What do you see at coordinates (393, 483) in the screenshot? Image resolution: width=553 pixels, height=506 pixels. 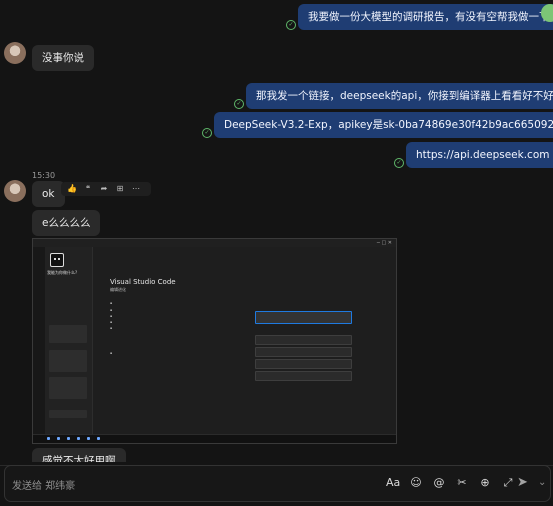 I see `font-icon: Aa` at bounding box center [393, 483].